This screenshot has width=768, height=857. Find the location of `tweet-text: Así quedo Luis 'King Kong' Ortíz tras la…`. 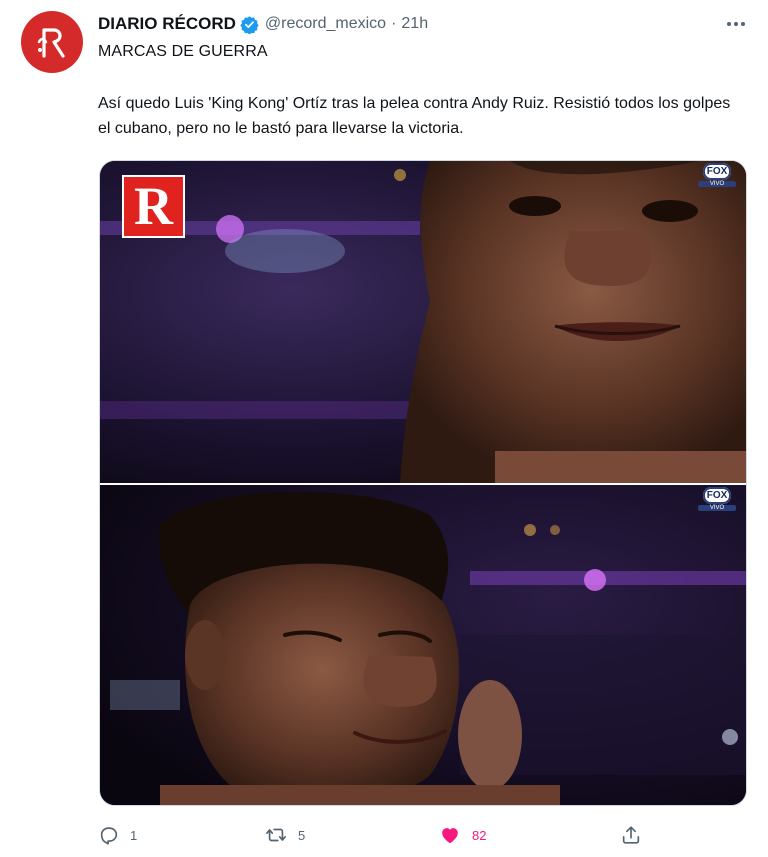

tweet-text: Así quedo Luis 'King Kong' Ortíz tras la… is located at coordinates (414, 116).